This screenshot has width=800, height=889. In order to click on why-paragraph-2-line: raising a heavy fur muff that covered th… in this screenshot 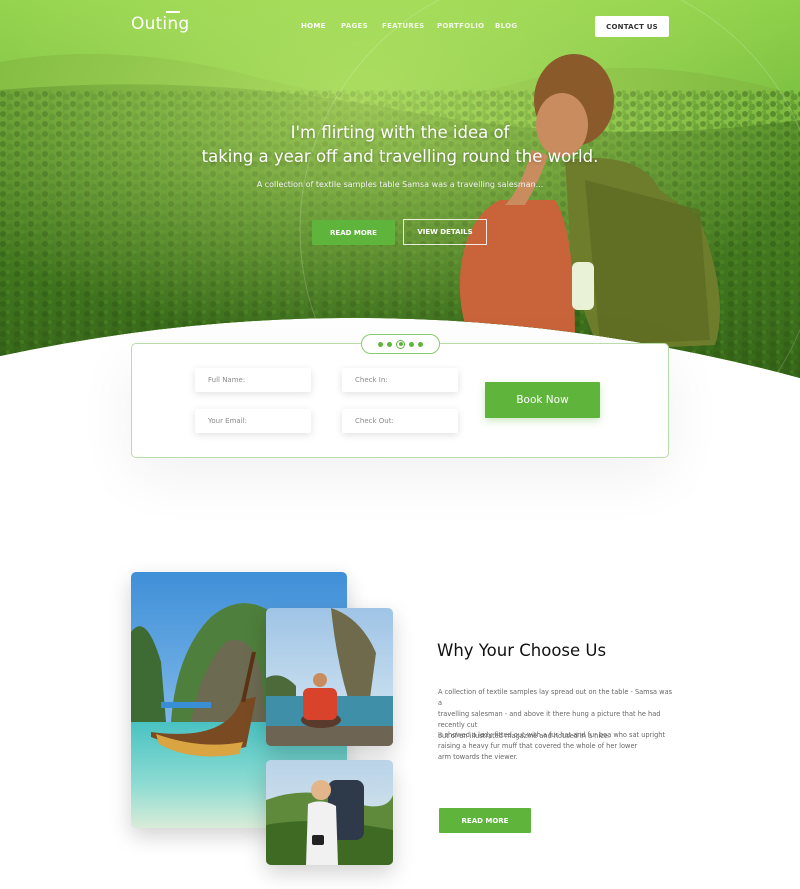, I will do `click(538, 746)`.